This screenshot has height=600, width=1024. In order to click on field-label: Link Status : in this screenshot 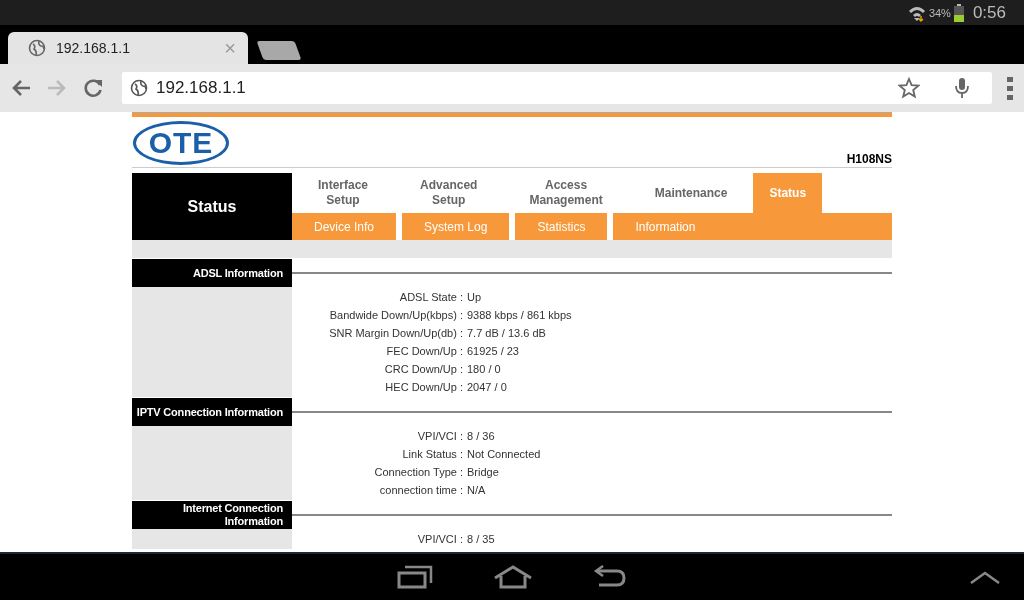, I will do `click(432, 454)`.